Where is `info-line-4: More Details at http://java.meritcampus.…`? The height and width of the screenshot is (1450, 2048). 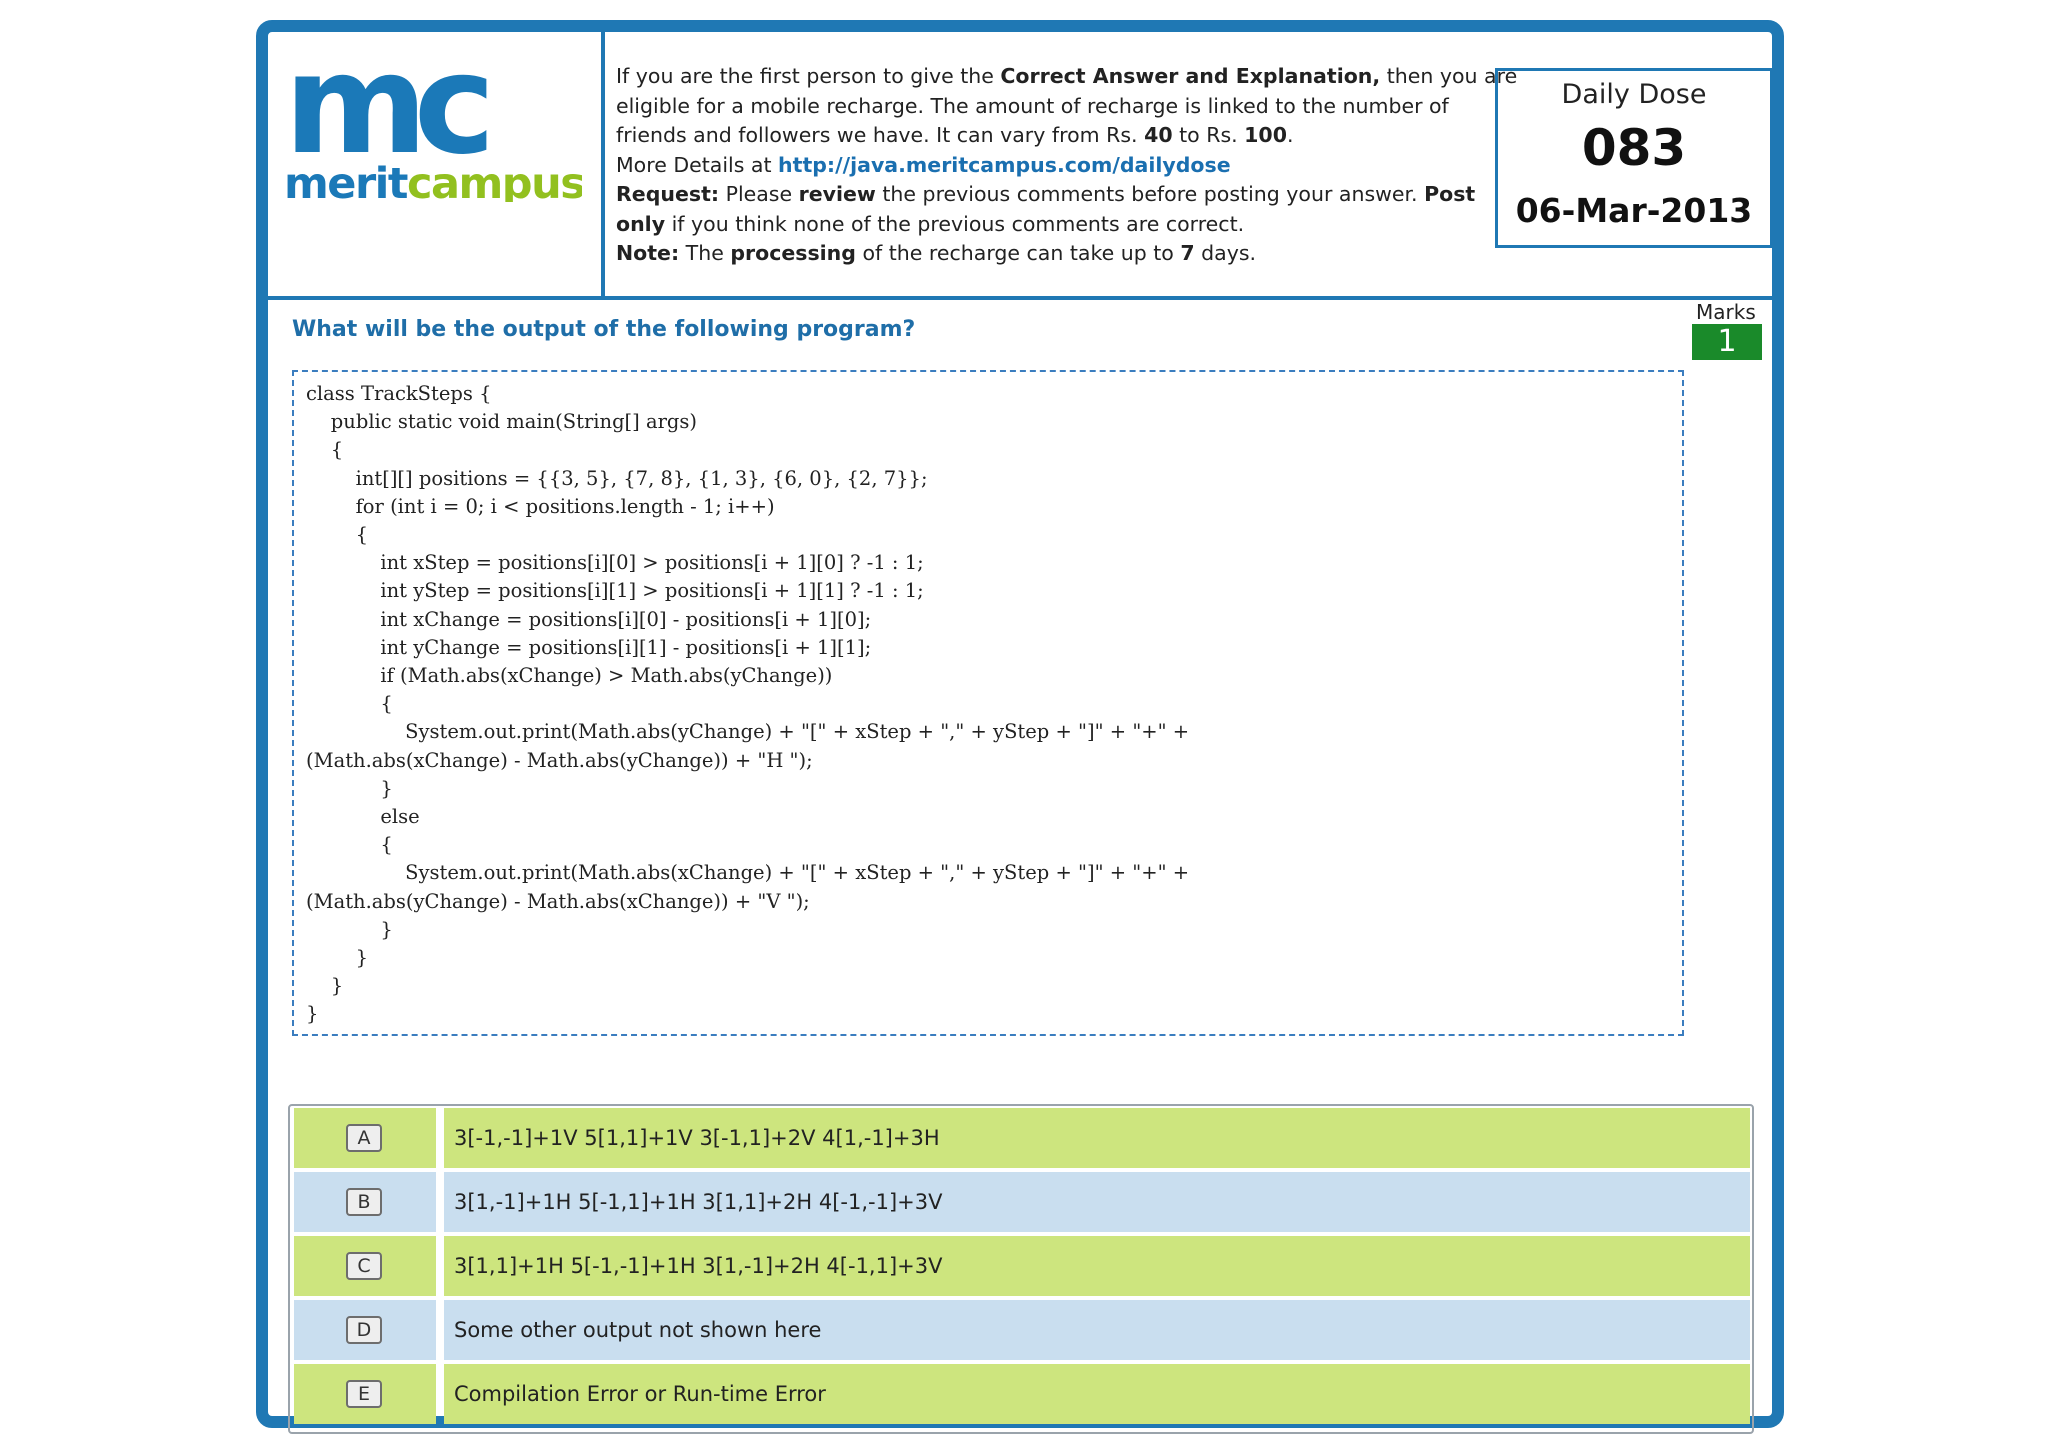
info-line-4: More Details at http://java.meritcampus.… is located at coordinates (923, 164).